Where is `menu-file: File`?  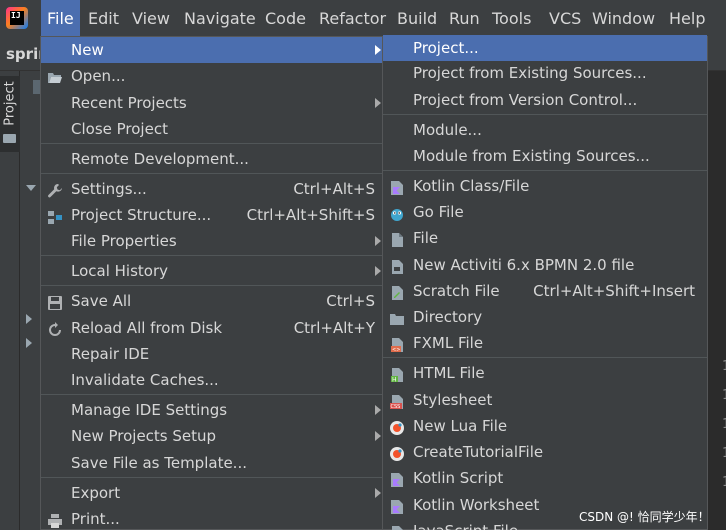
menu-file: File is located at coordinates (60, 18).